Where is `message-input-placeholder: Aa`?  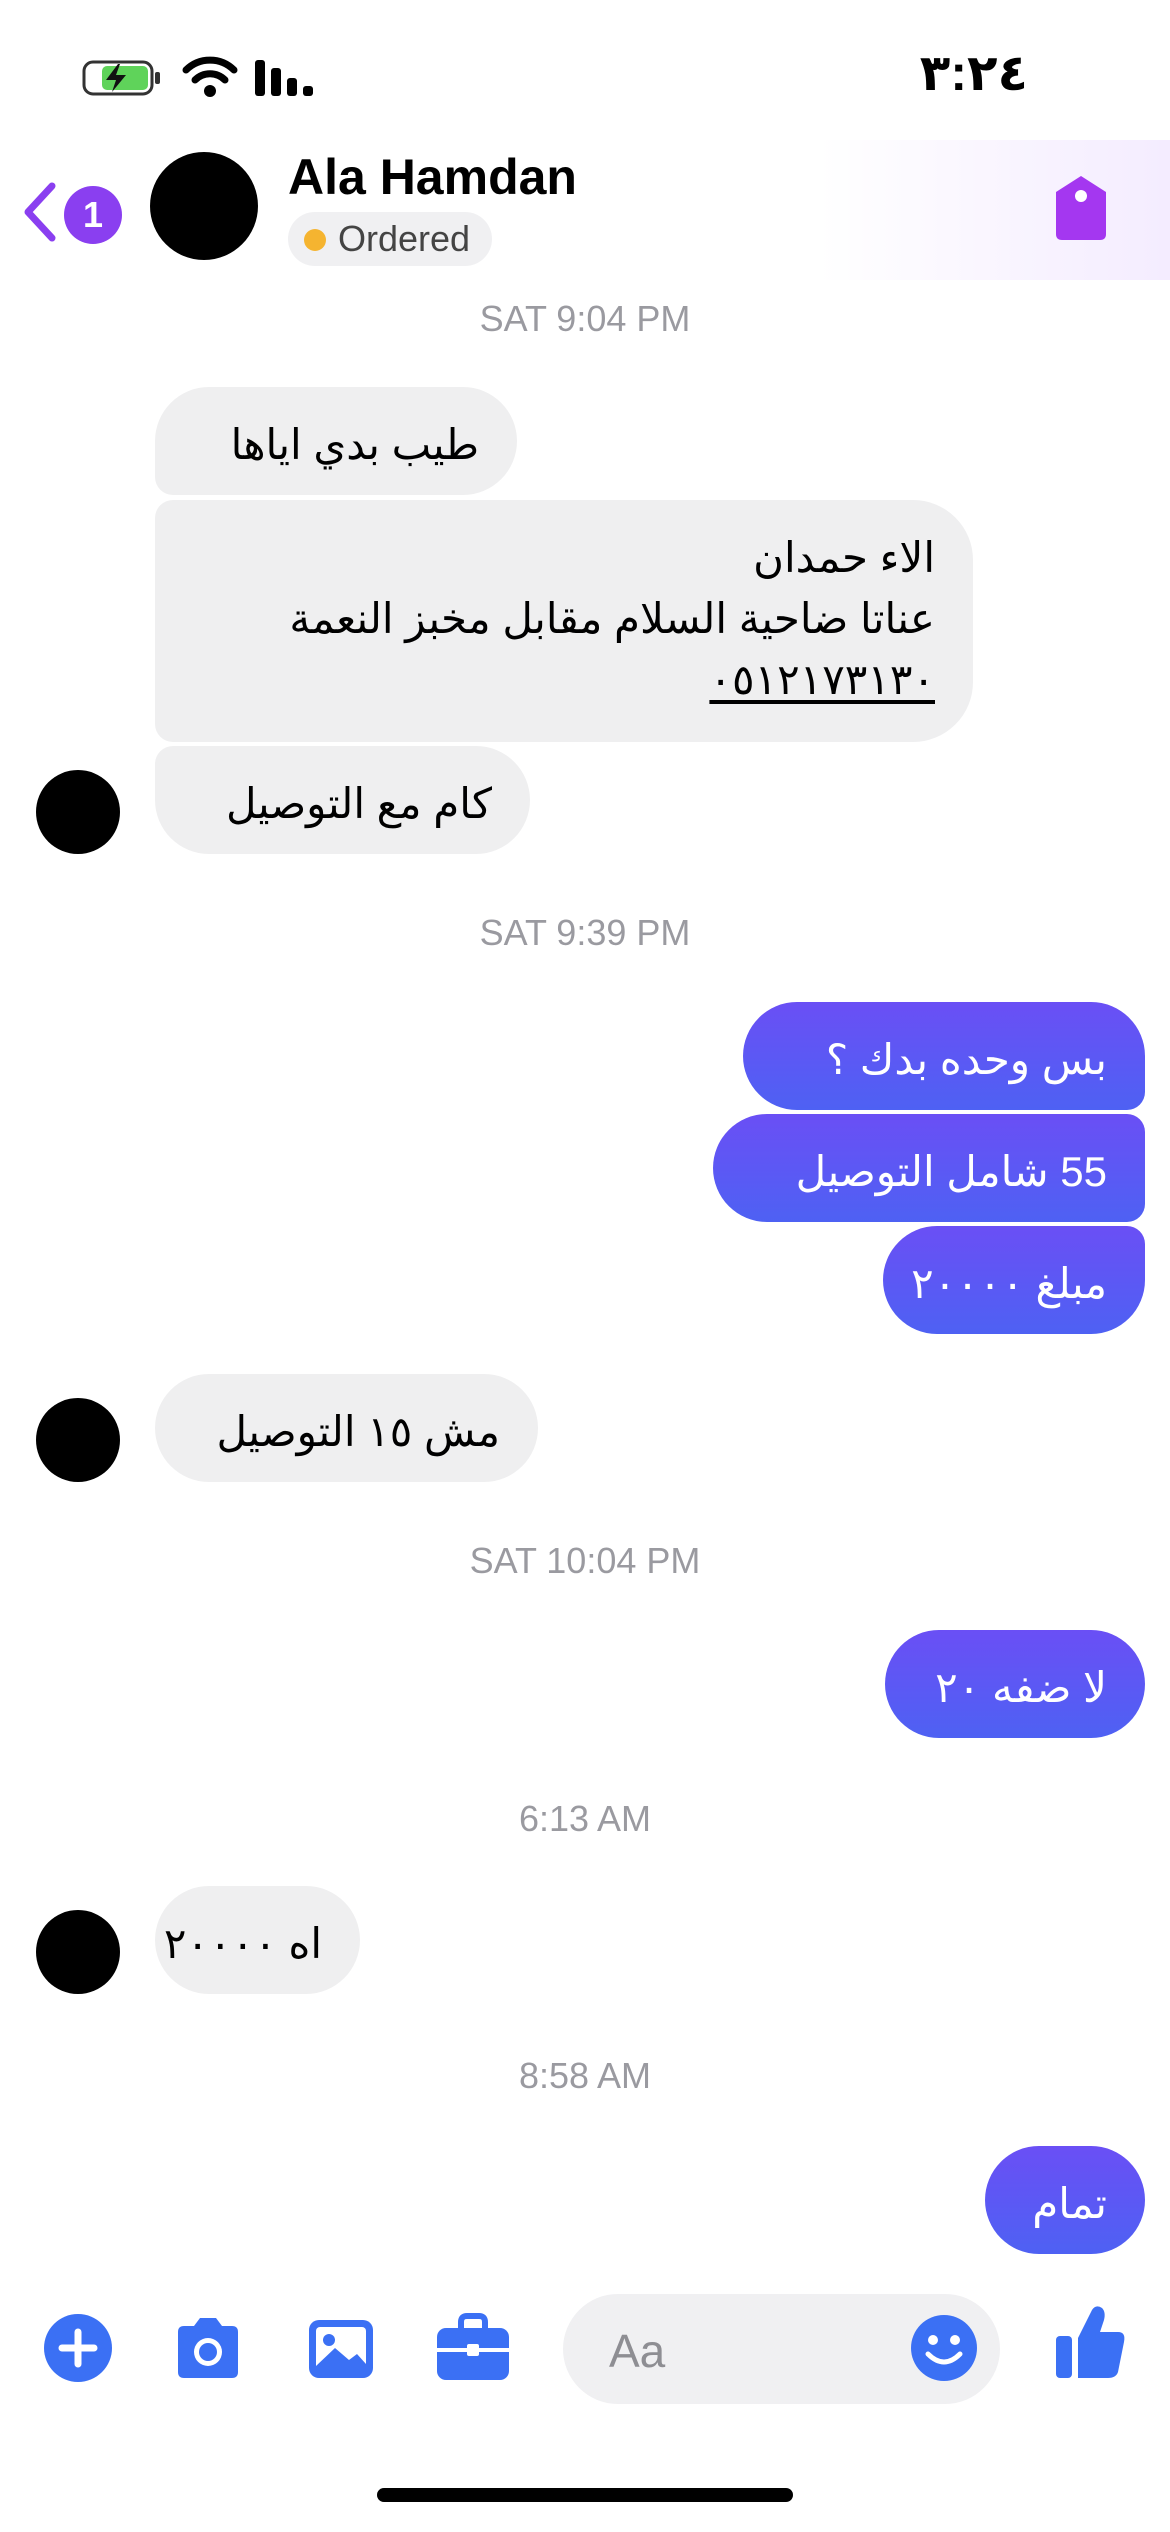 message-input-placeholder: Aa is located at coordinates (637, 2351).